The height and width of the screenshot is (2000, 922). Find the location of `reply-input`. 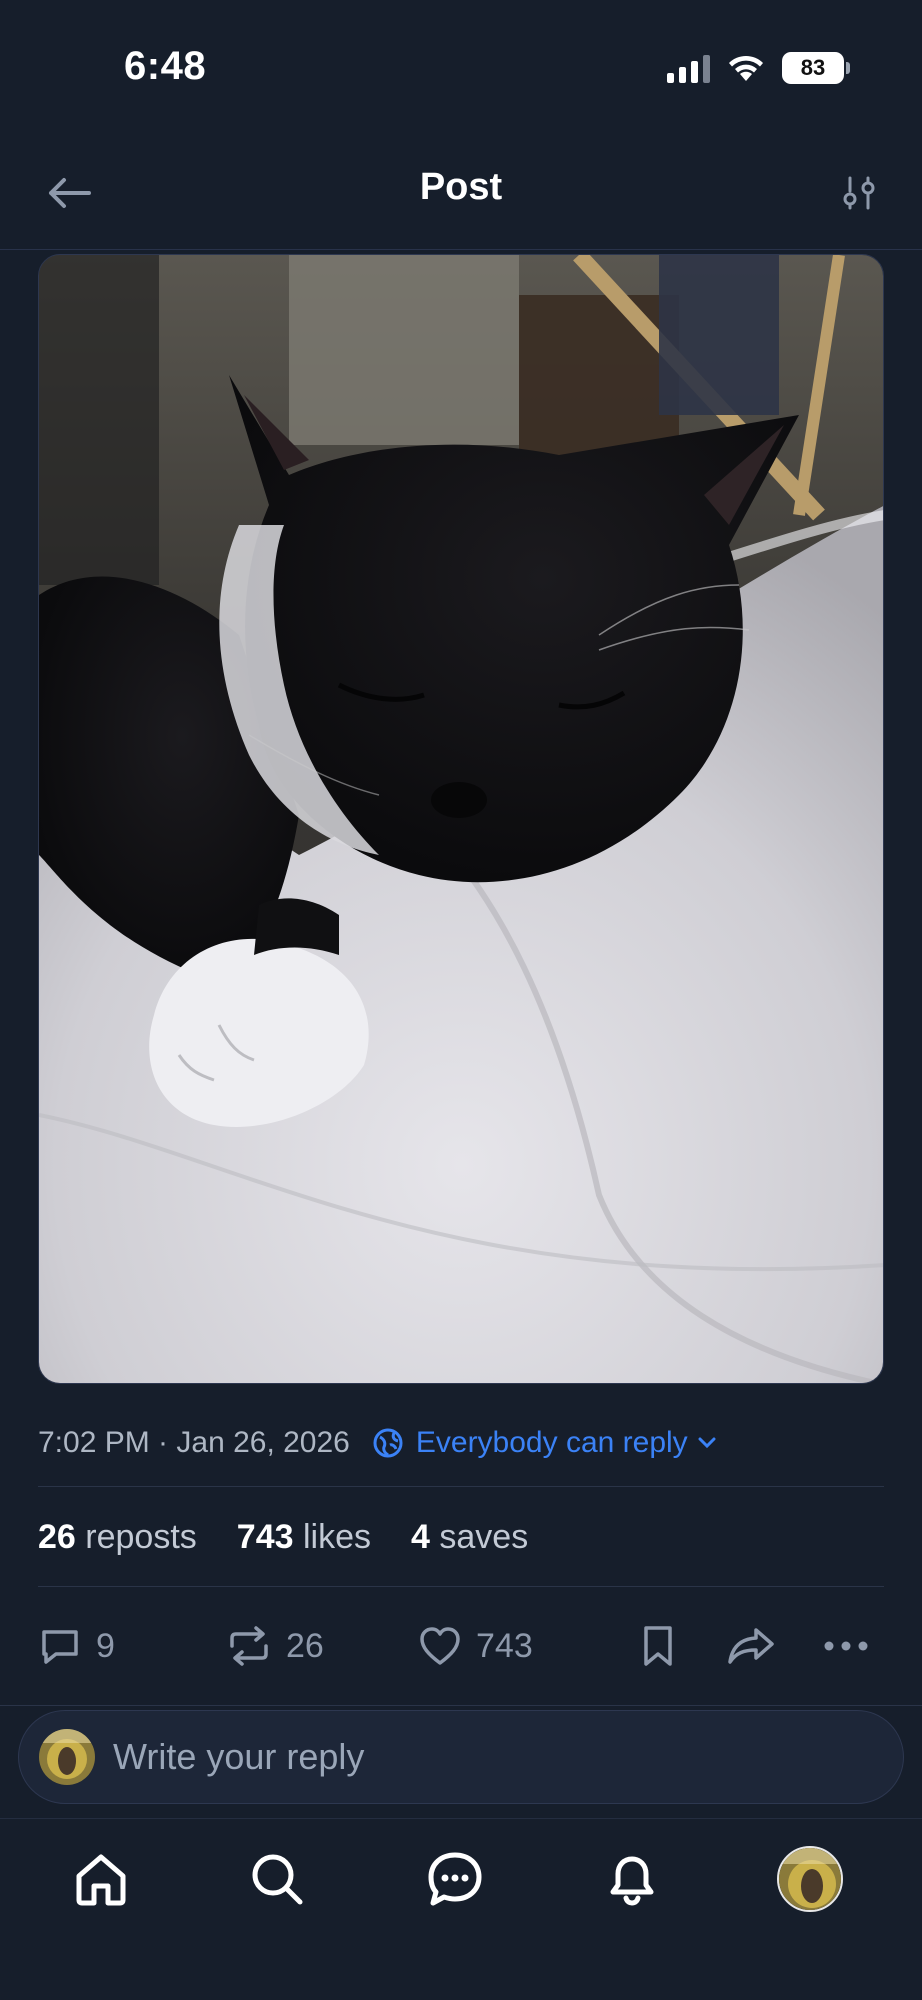

reply-input is located at coordinates (463, 1757).